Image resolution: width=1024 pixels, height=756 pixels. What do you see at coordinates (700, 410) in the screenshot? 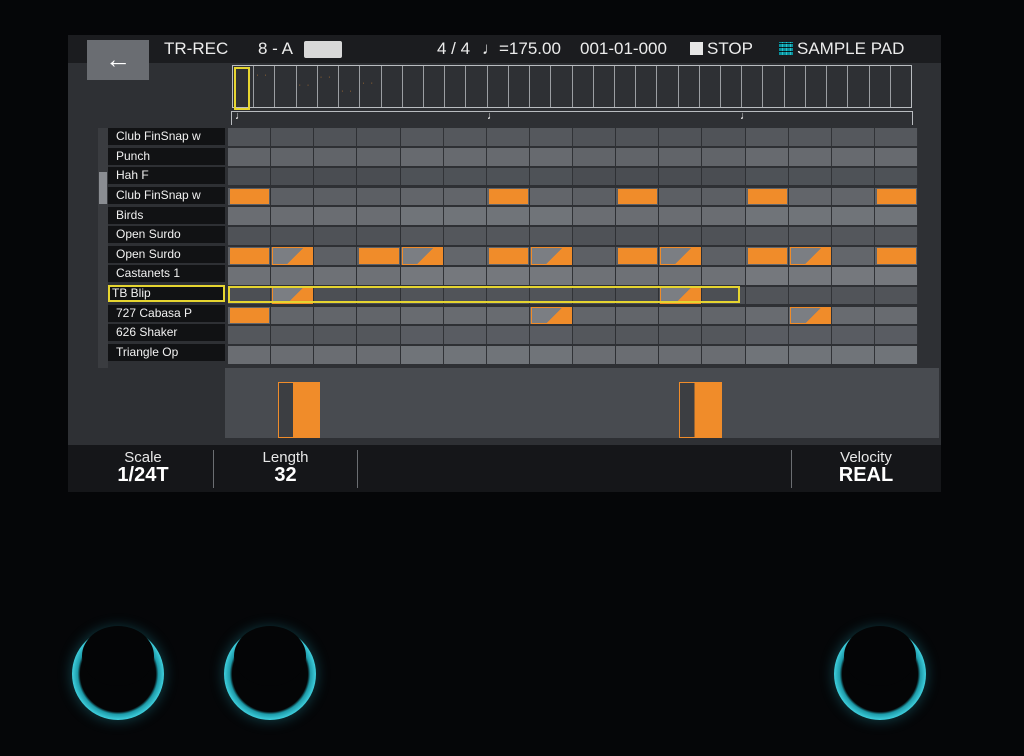
I see `velocity-bar` at bounding box center [700, 410].